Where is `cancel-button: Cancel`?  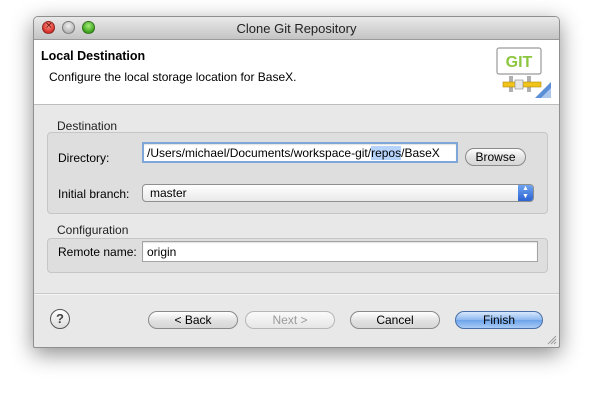
cancel-button: Cancel is located at coordinates (395, 320).